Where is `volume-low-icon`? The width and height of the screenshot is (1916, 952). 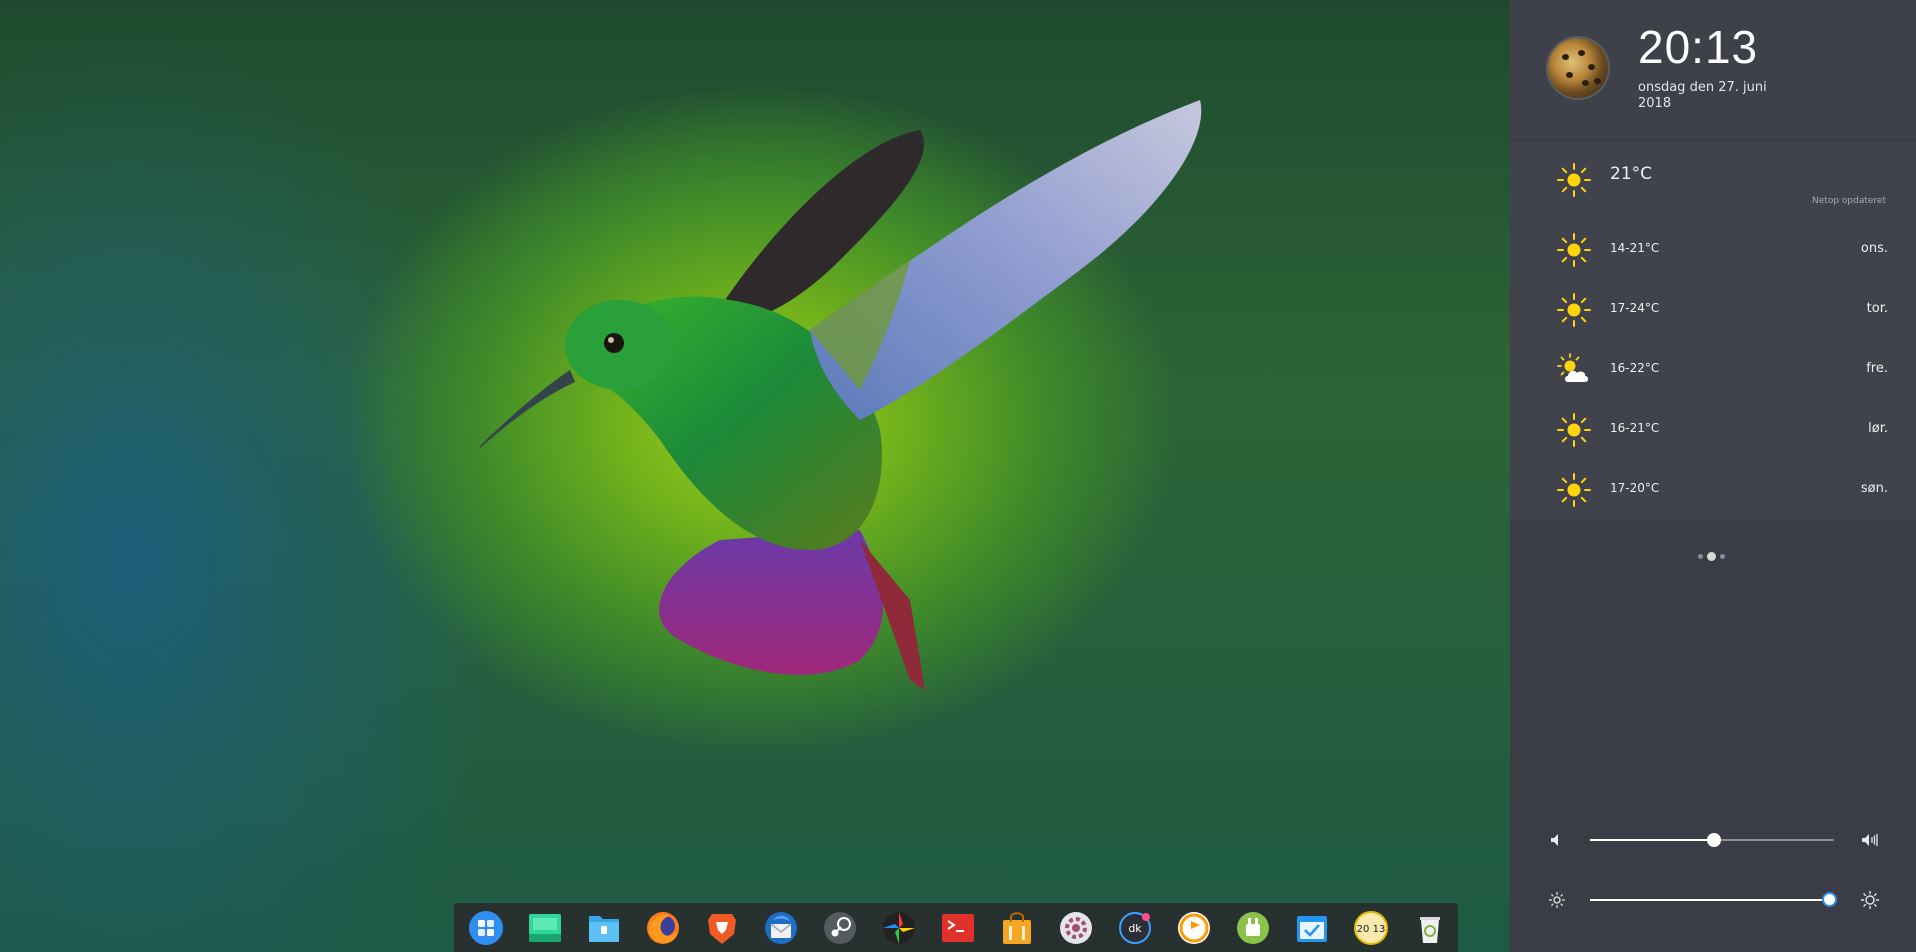
volume-low-icon is located at coordinates (1557, 840).